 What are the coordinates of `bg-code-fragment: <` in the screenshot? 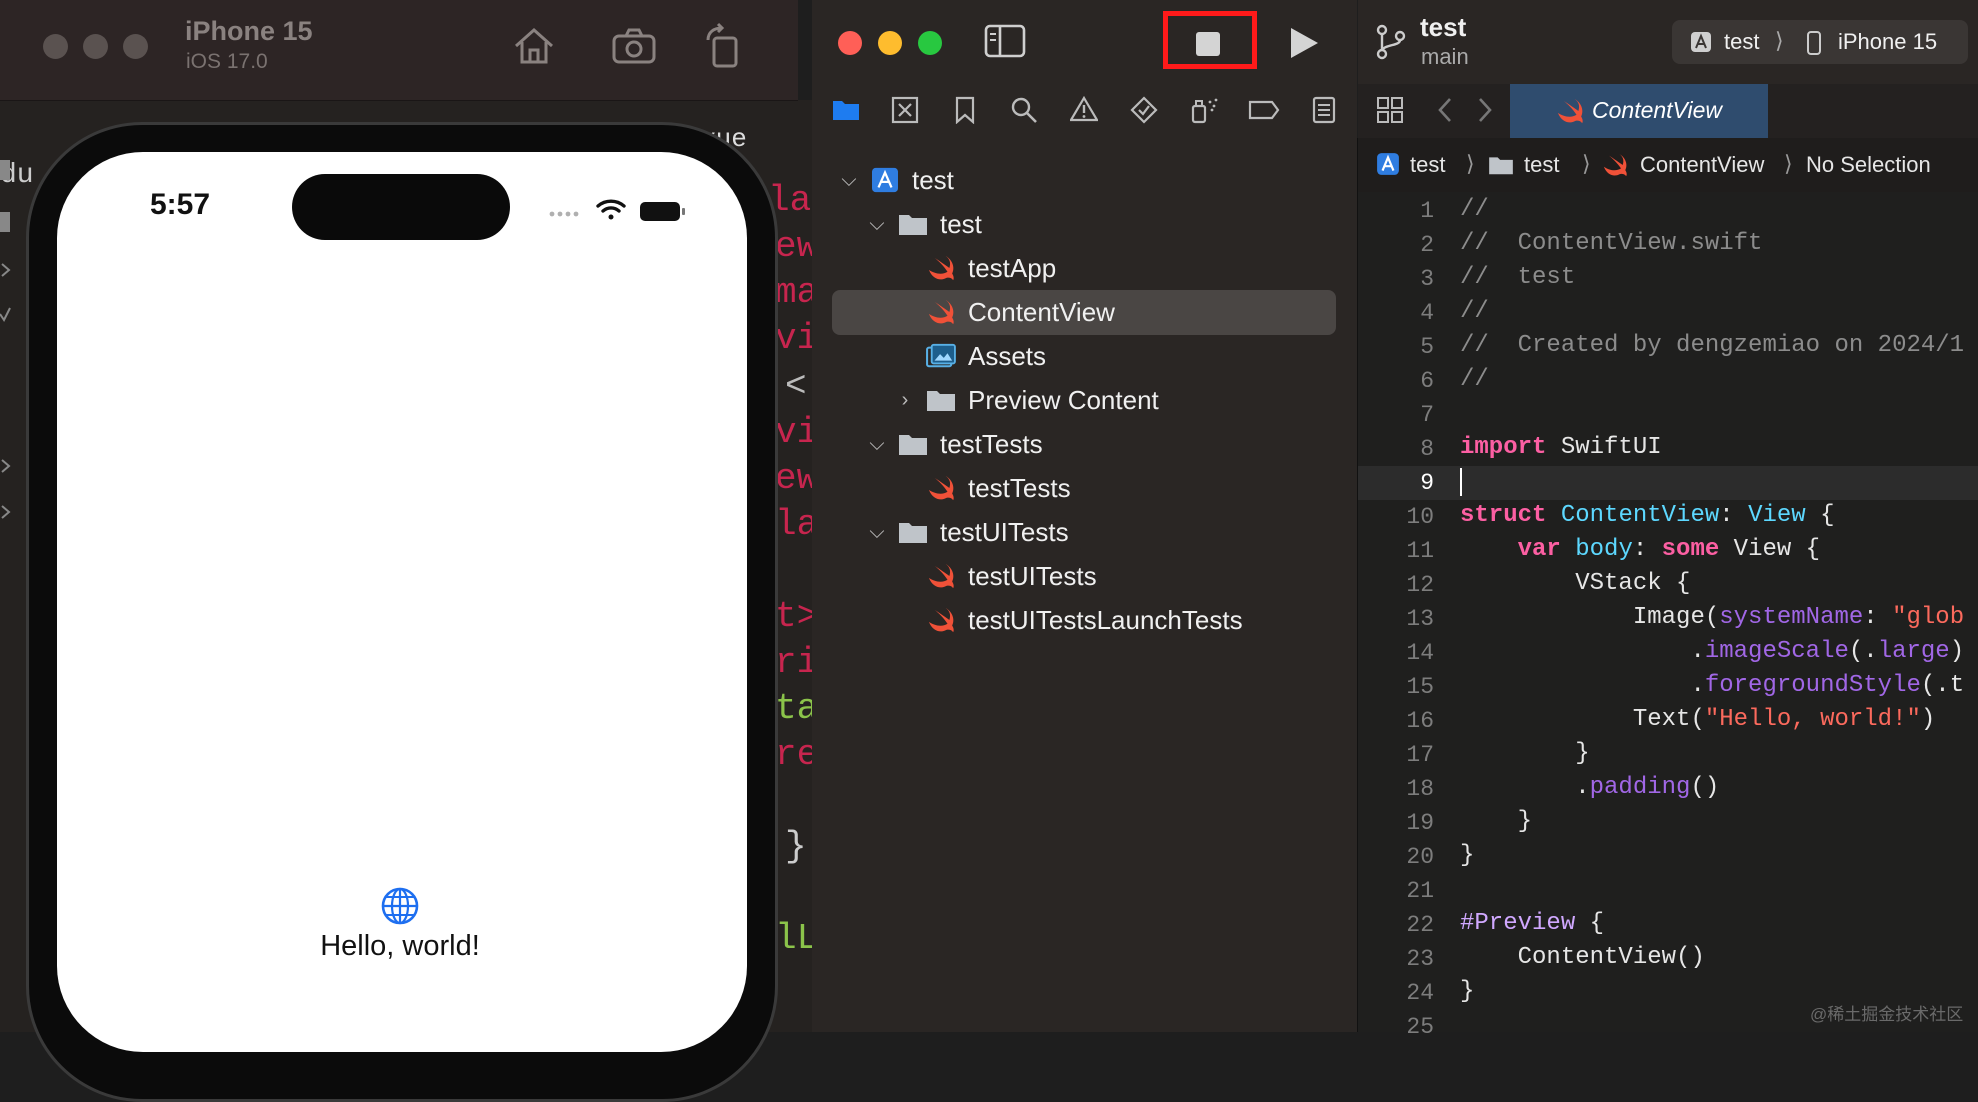 It's located at (796, 386).